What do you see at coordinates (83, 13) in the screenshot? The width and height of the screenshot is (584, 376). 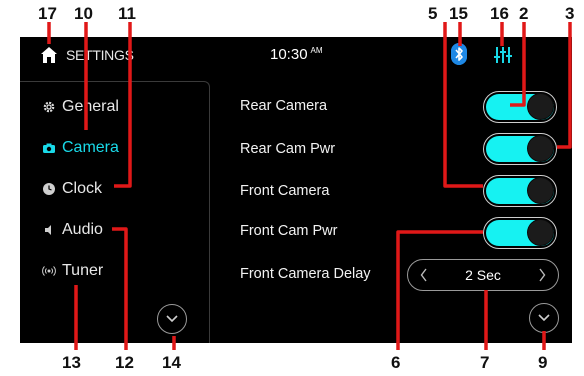 I see `callout-10: 10` at bounding box center [83, 13].